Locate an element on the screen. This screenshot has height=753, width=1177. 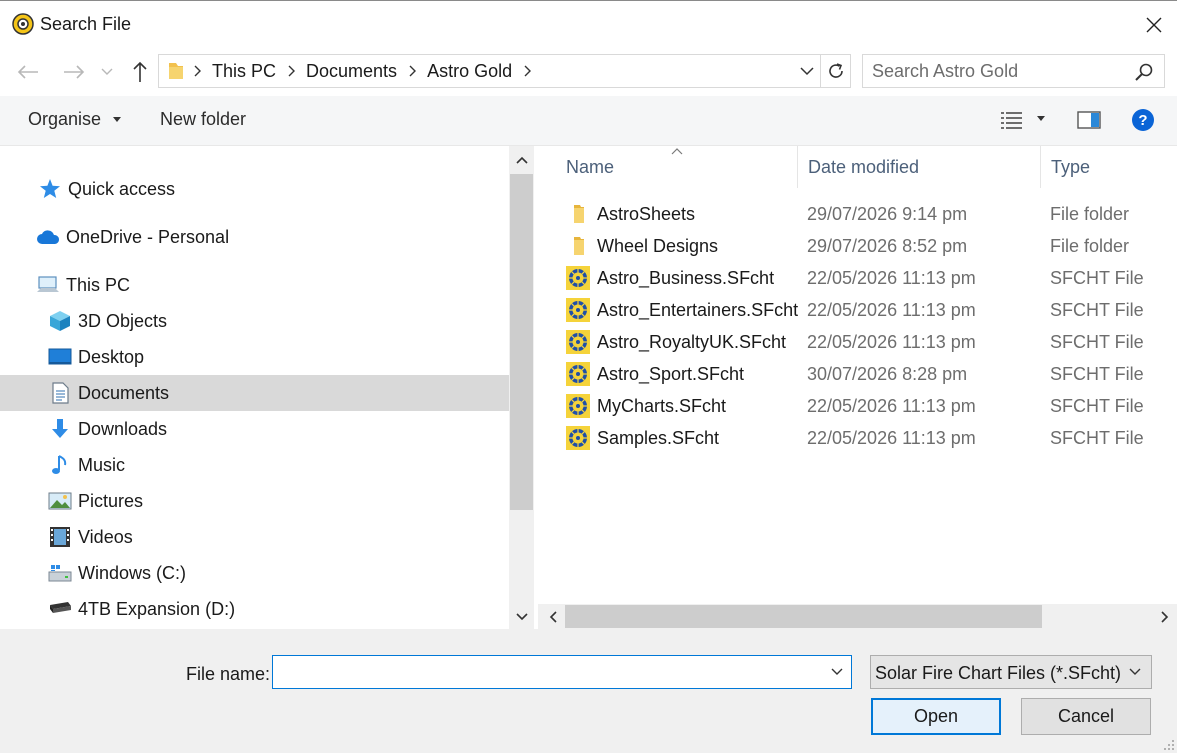
file-name: AstroSheets is located at coordinates (646, 214).